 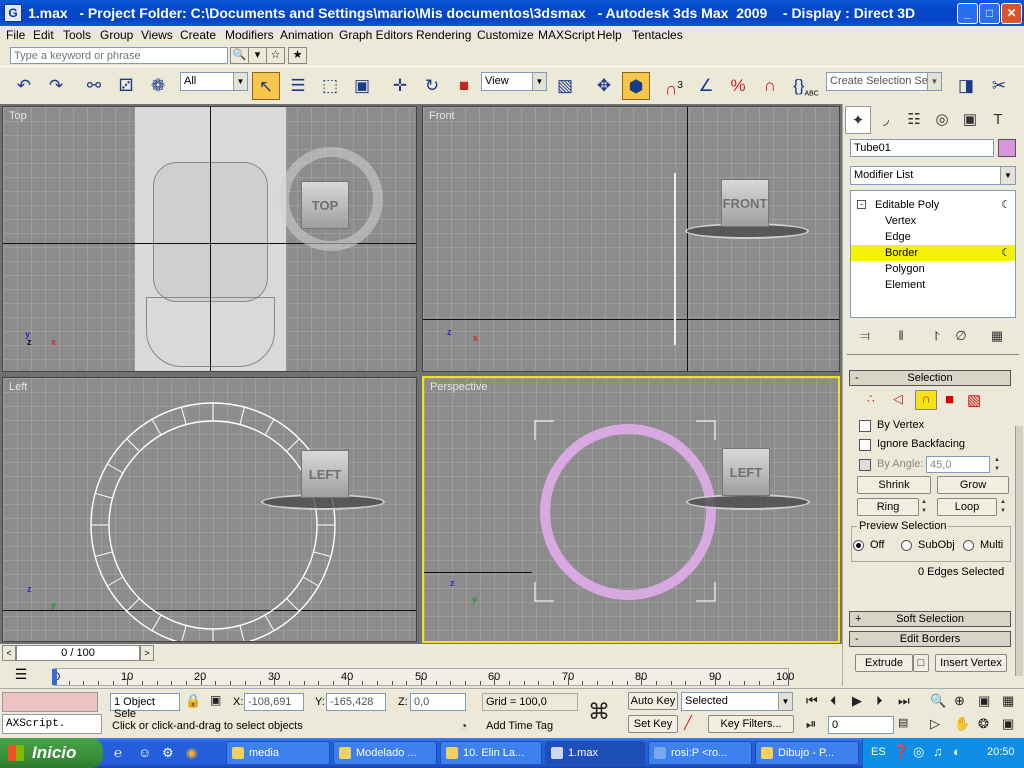 I want to click on viewport-label: Top, so click(x=18, y=116).